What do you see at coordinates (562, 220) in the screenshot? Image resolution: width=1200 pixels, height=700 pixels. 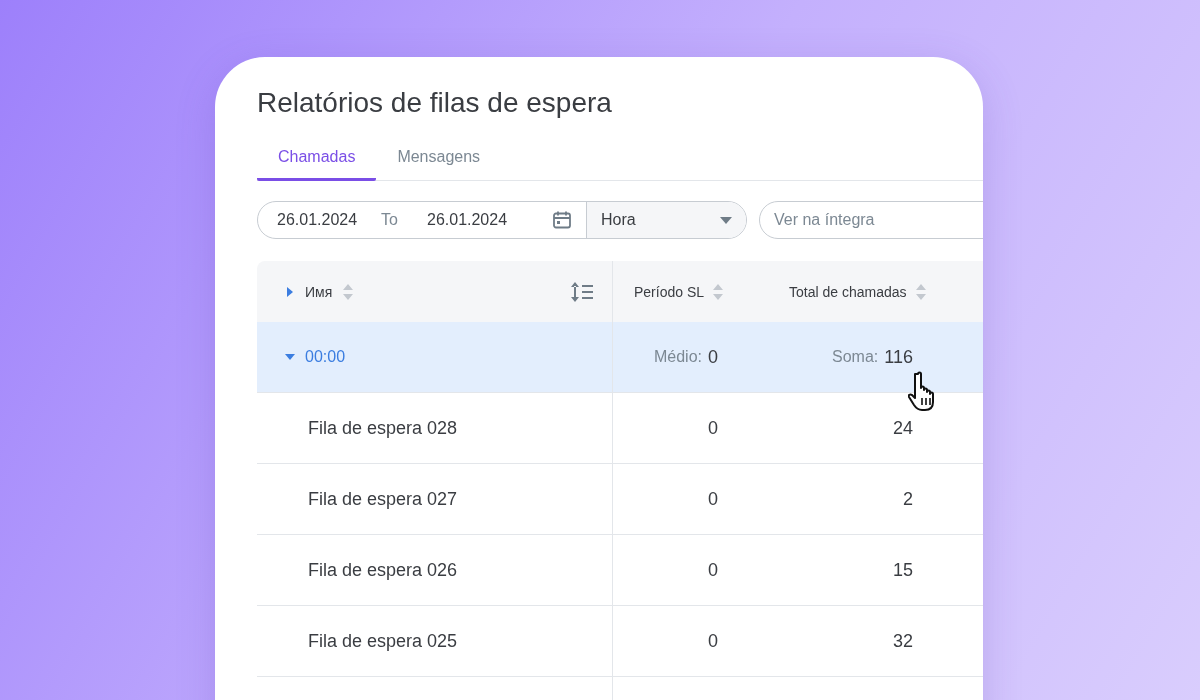 I see `calendar-icon` at bounding box center [562, 220].